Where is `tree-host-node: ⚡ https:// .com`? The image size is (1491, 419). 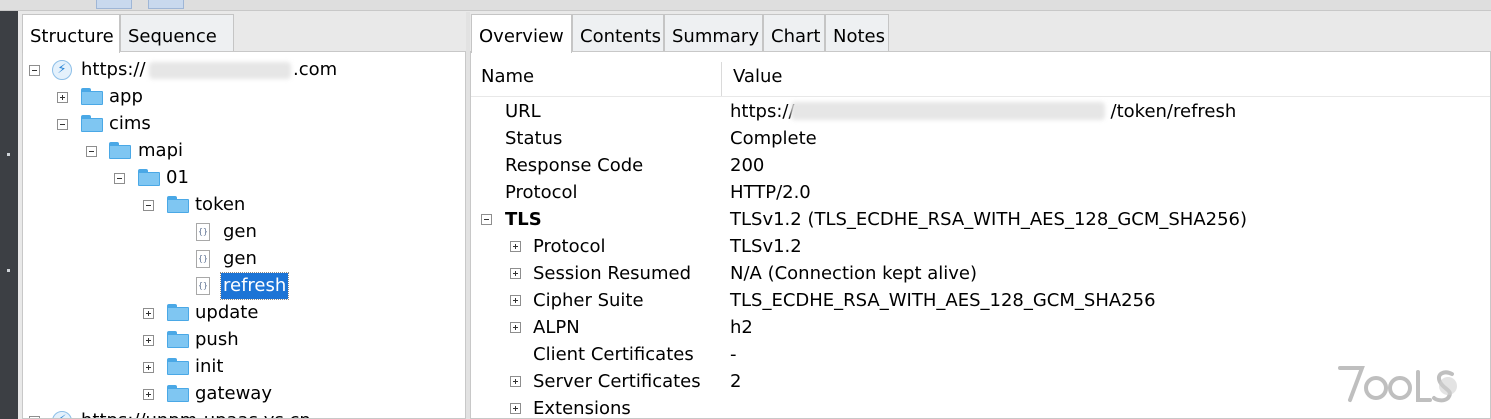
tree-host-node: ⚡ https:// .com is located at coordinates (243, 70).